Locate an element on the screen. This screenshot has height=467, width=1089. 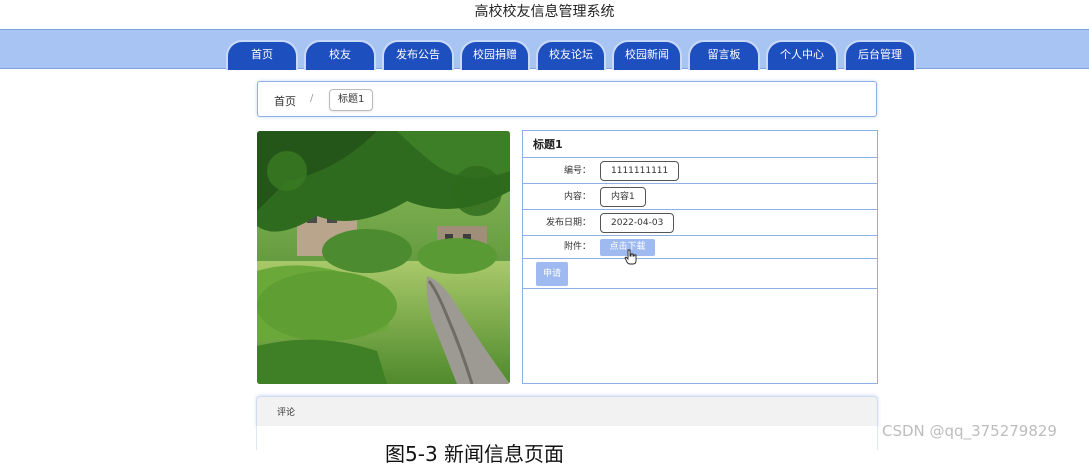
field-row-number: 编号： 1111111111 is located at coordinates (700, 171).